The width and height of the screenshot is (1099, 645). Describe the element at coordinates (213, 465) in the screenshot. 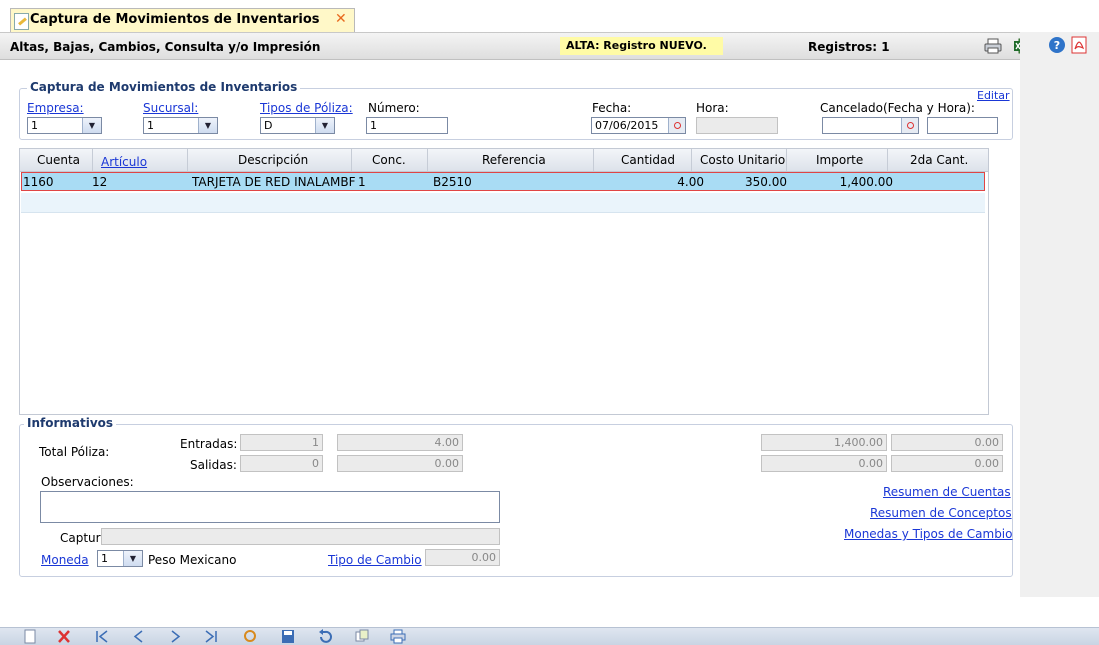

I see `salidas-label: Salidas:` at that location.